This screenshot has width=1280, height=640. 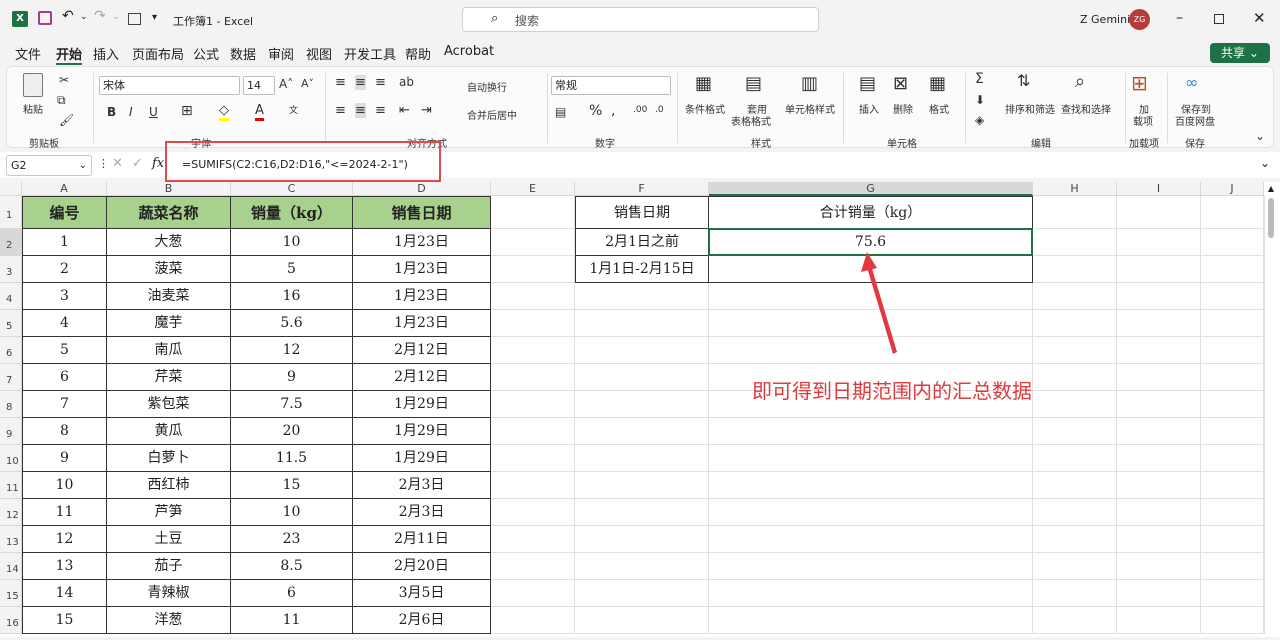 I want to click on table-cell: 20, so click(x=292, y=431).